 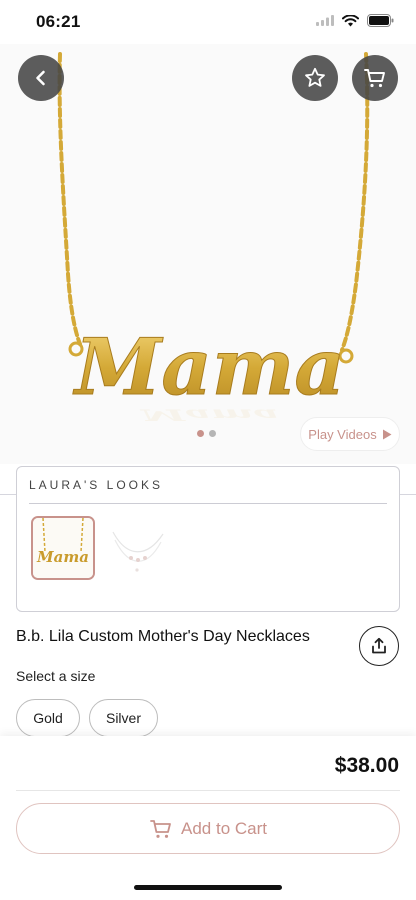 What do you see at coordinates (212, 433) in the screenshot?
I see `gallery-dot` at bounding box center [212, 433].